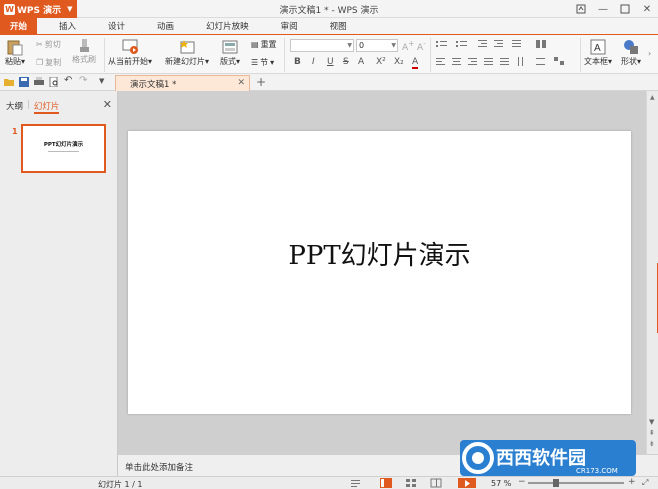  I want to click on ribbon-more-button: ›, so click(649, 53).